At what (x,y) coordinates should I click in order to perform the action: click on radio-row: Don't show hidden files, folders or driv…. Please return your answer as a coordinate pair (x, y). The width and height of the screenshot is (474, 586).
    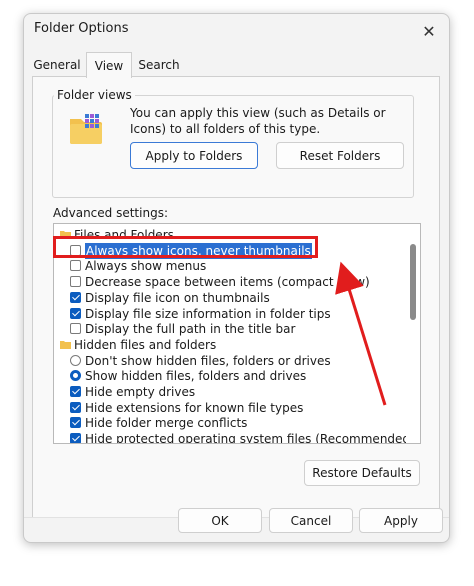
    Looking at the image, I should click on (229, 361).